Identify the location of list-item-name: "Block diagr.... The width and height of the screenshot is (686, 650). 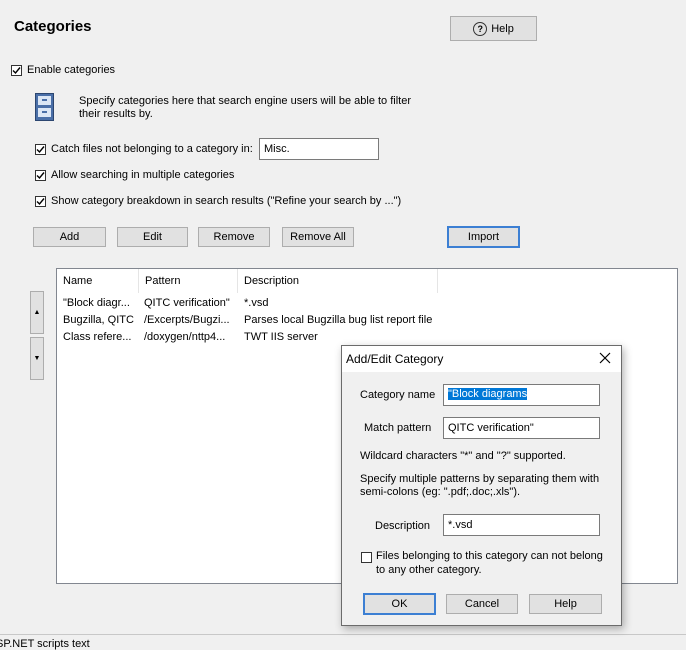
(96, 303).